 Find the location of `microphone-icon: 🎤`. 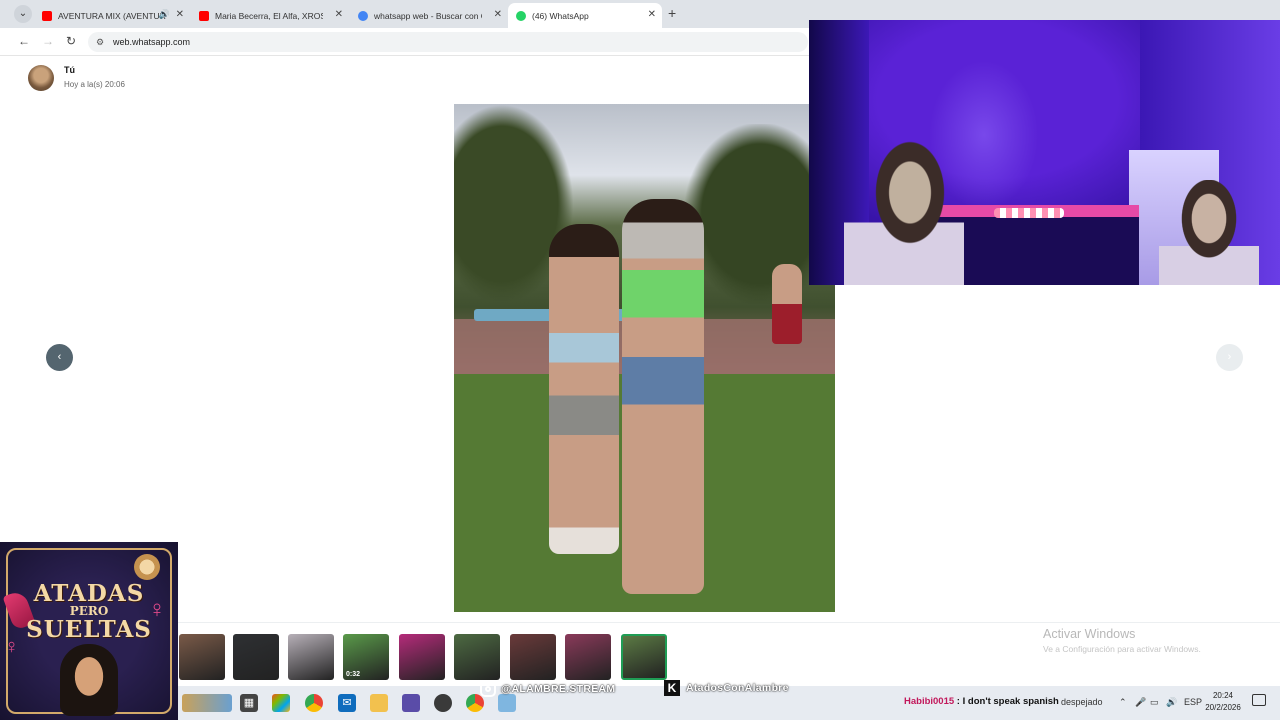

microphone-icon: 🎤 is located at coordinates (1140, 702).